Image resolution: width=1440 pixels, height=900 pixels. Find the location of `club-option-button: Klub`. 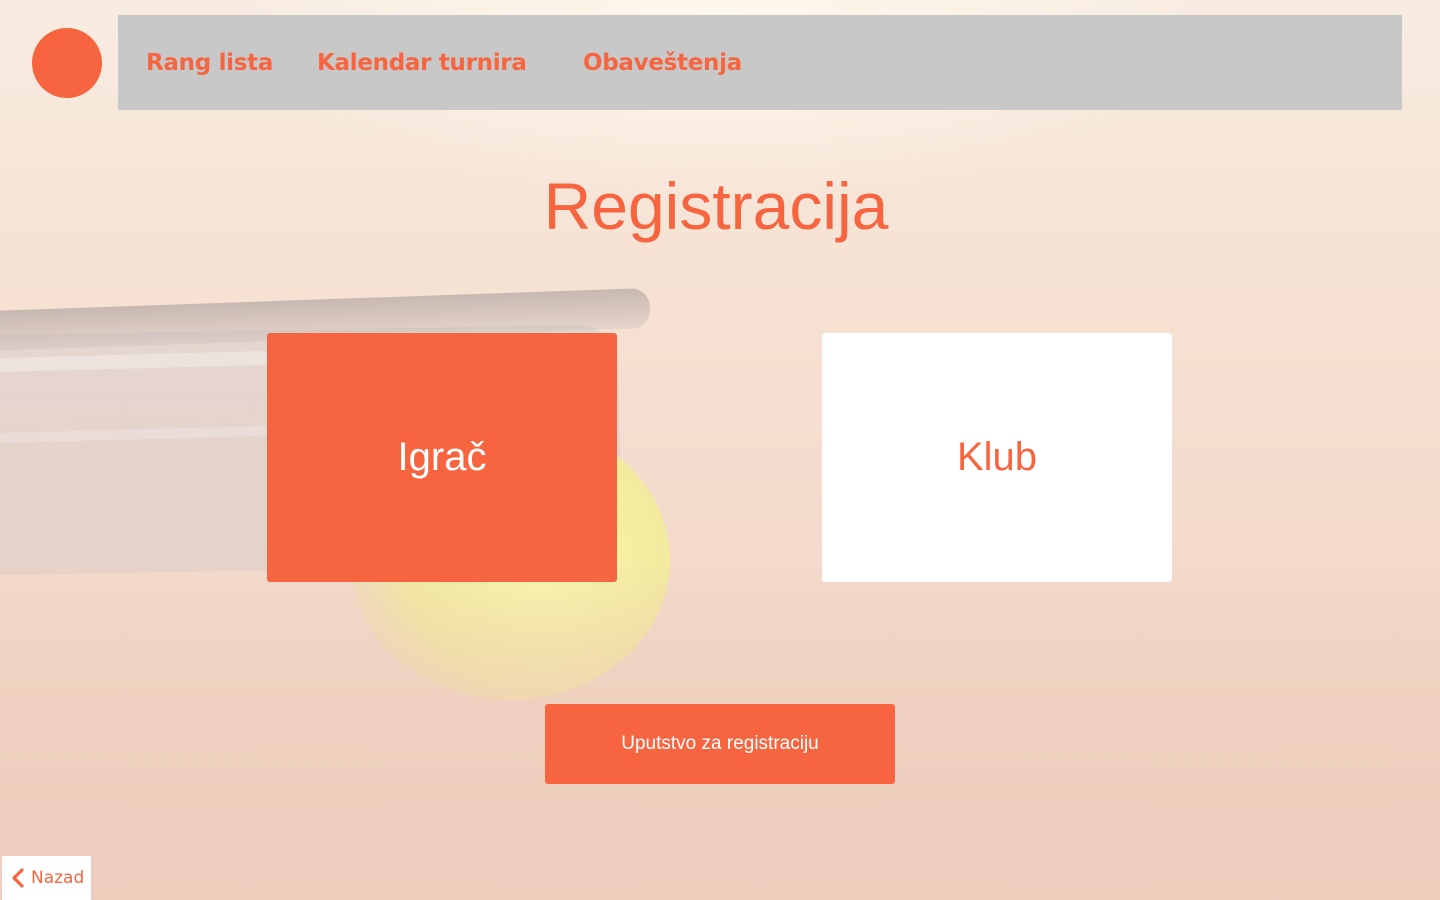

club-option-button: Klub is located at coordinates (997, 457).